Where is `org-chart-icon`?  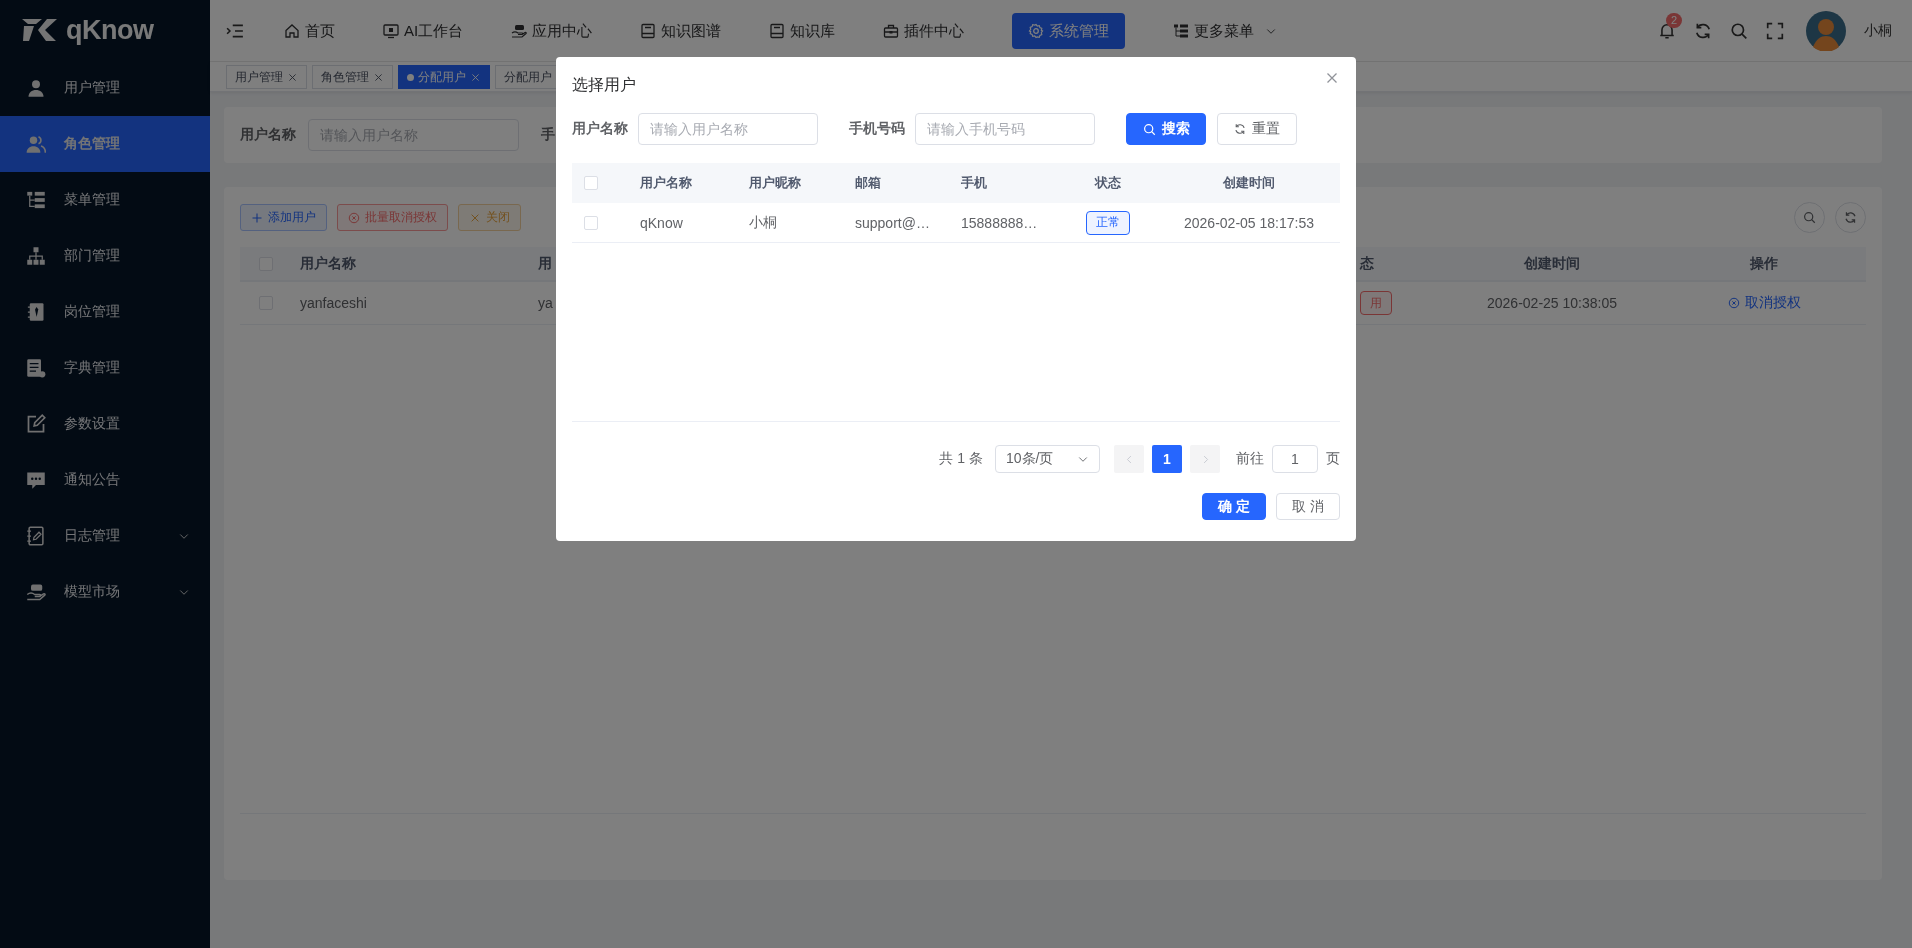 org-chart-icon is located at coordinates (36, 256).